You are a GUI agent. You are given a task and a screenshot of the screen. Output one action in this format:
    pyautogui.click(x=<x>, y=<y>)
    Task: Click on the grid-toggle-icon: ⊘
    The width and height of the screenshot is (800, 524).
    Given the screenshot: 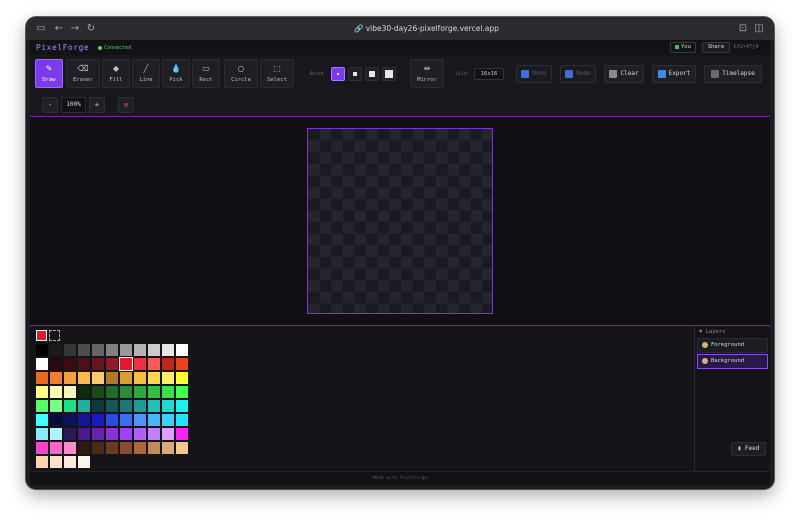 What is the action you would take?
    pyautogui.click(x=126, y=105)
    